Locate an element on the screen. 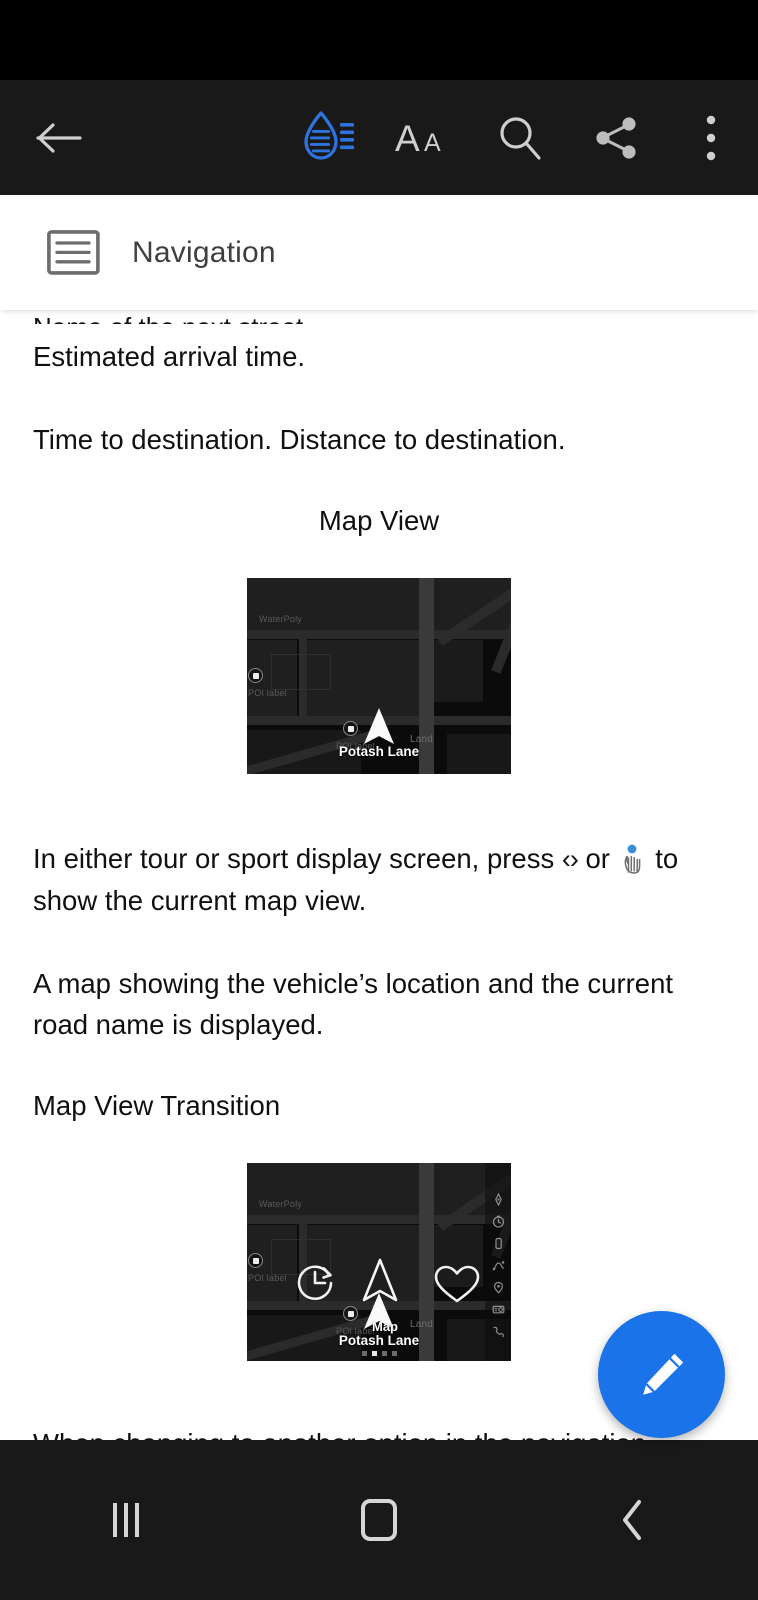 The width and height of the screenshot is (758, 1600). search-icon is located at coordinates (520, 138).